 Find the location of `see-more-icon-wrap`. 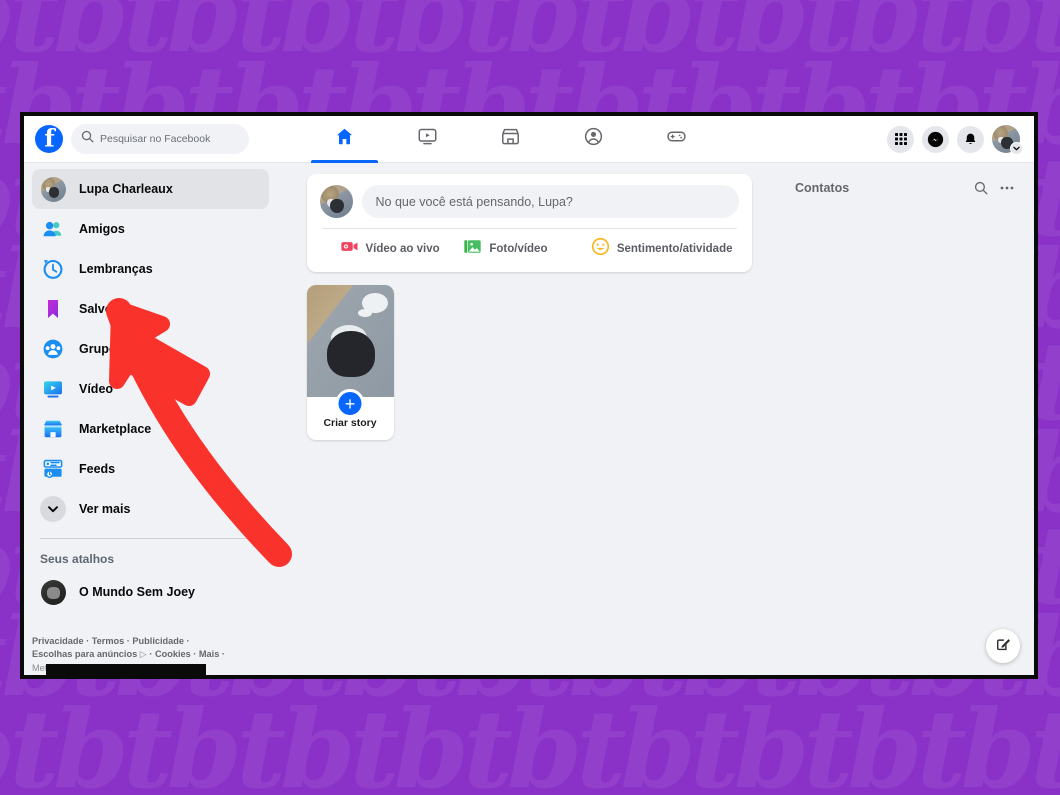

see-more-icon-wrap is located at coordinates (53, 509).